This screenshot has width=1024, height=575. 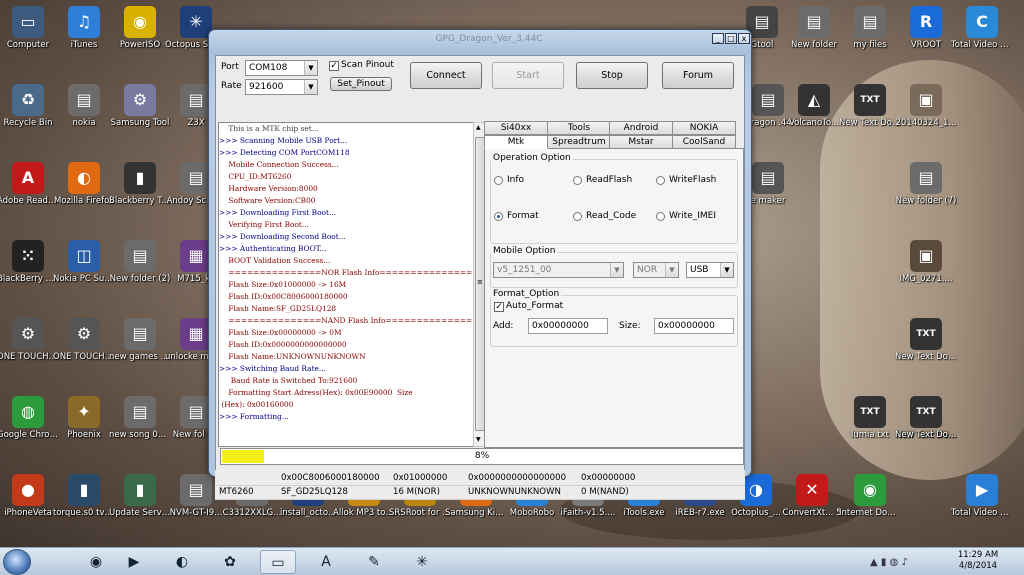 I want to click on system-tray: ▲ ▮ ◍ ♪, so click(x=889, y=562).